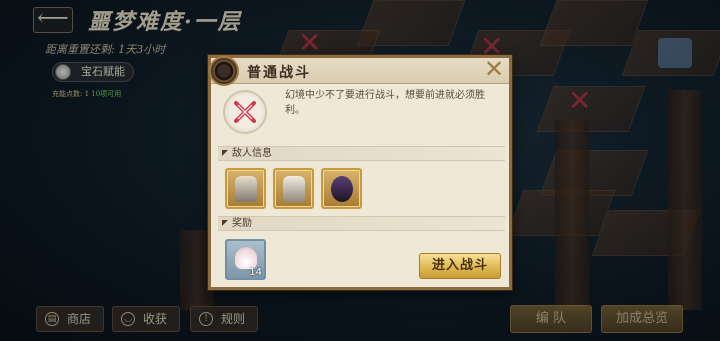 The height and width of the screenshot is (341, 720). Describe the element at coordinates (252, 153) in the screenshot. I see `enemy-info-label: 敌人信息` at that location.